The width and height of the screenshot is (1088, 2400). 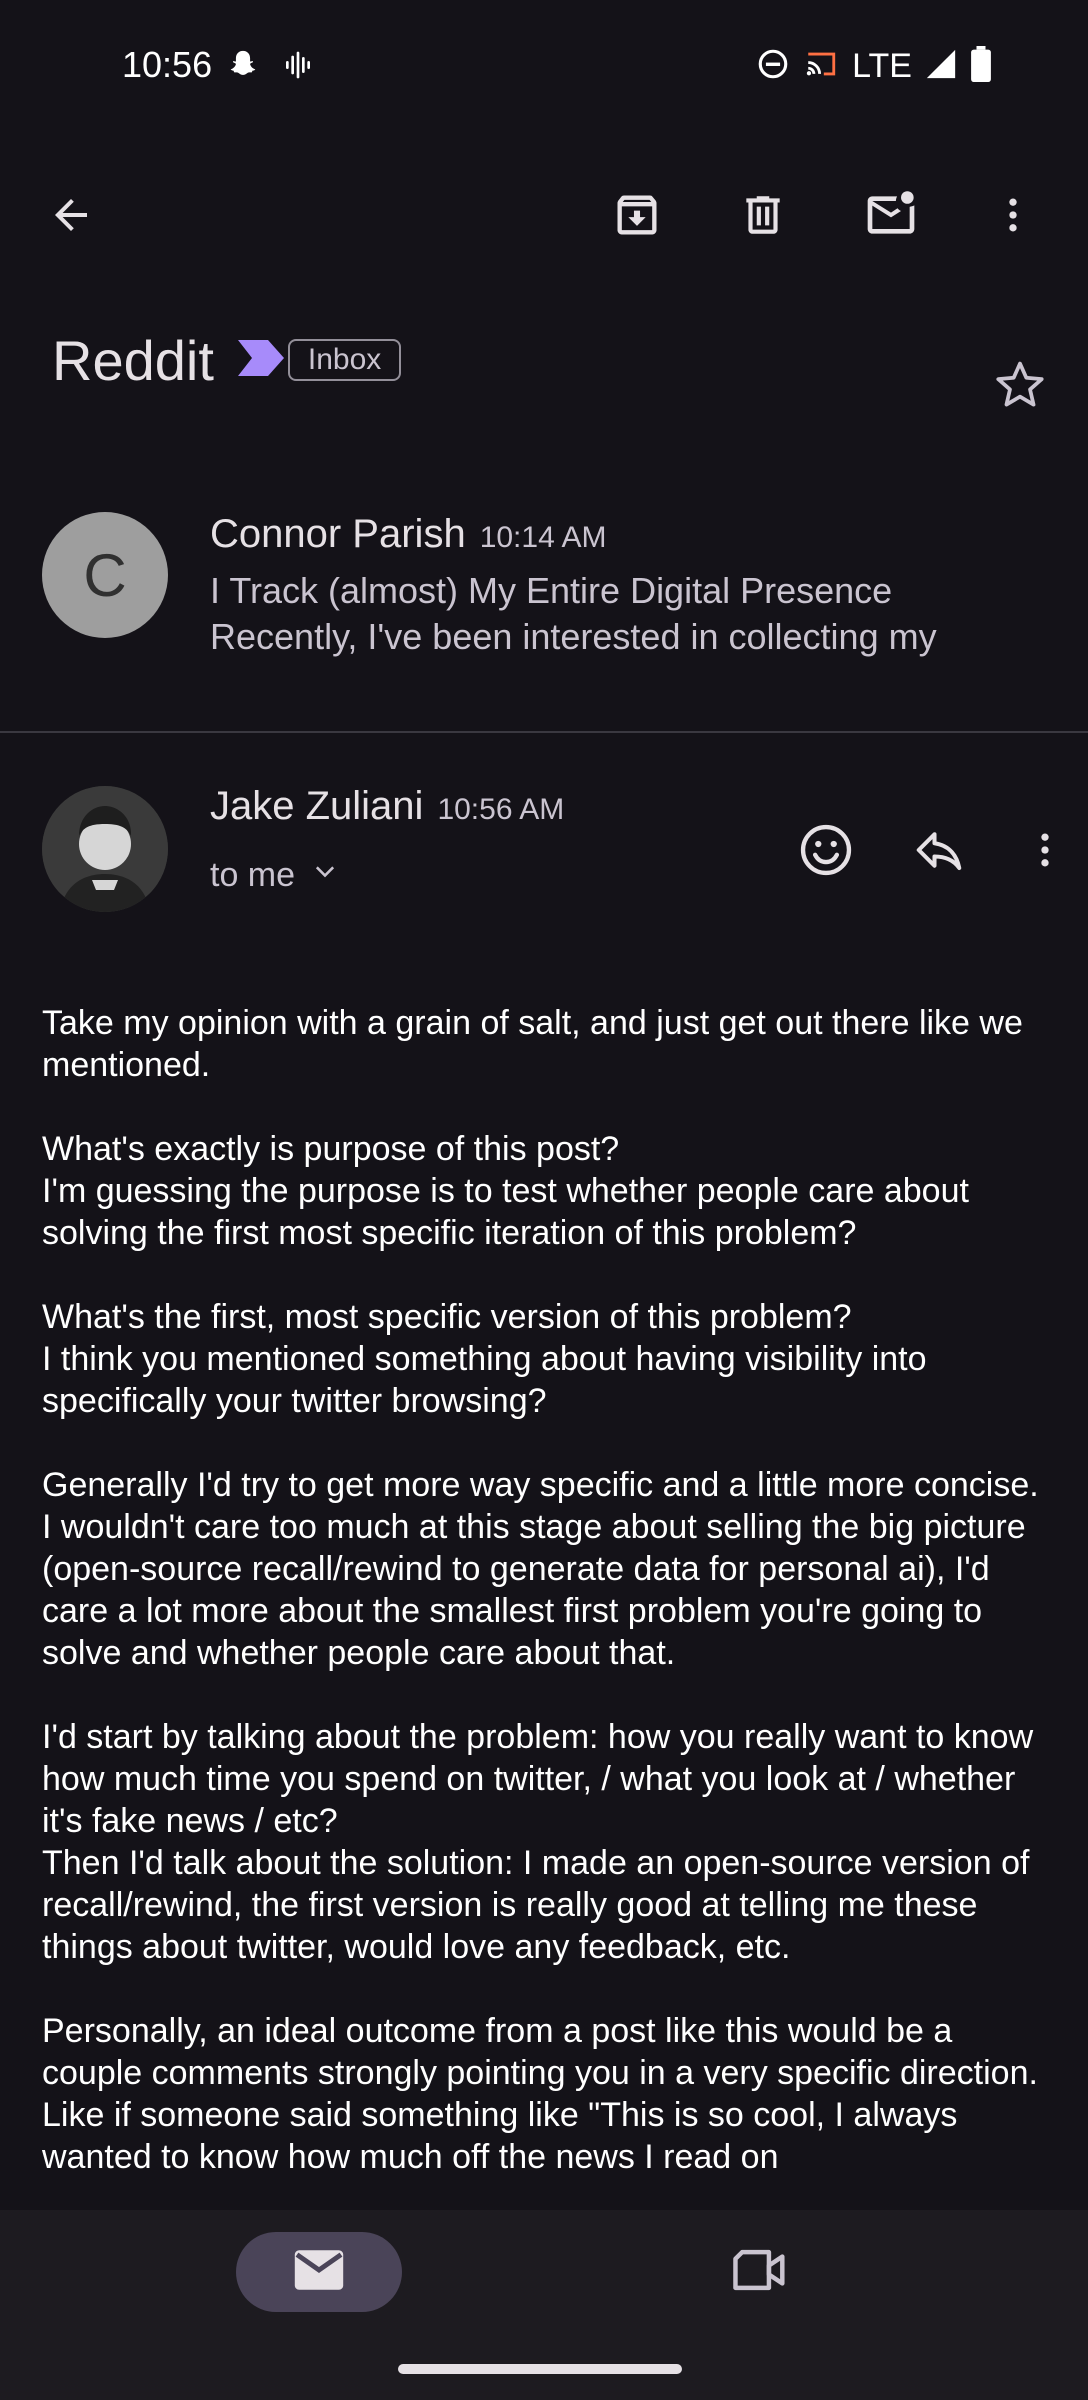 What do you see at coordinates (544, 855) in the screenshot?
I see `open-message-header: Jake Zuliani 10:56 AM to me` at bounding box center [544, 855].